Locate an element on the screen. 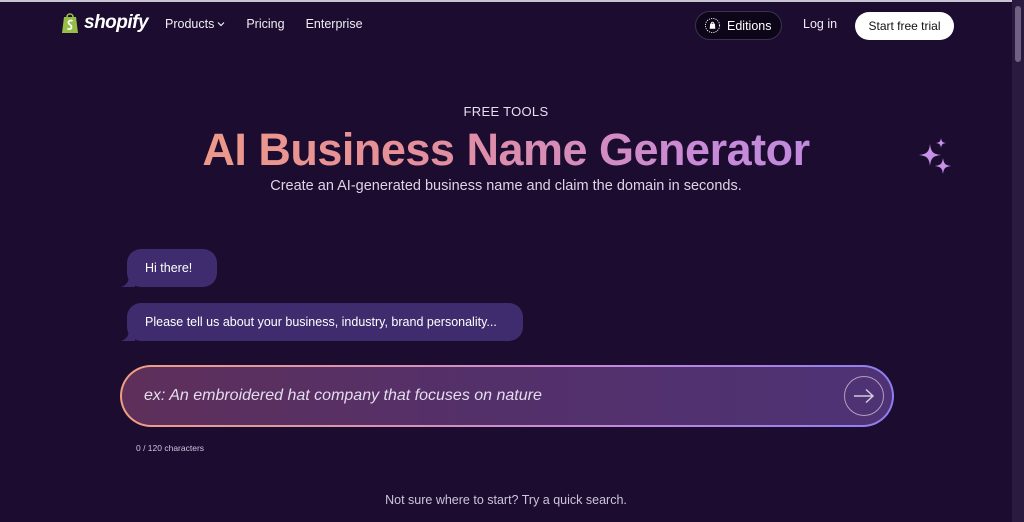  business-description-field is located at coordinates (507, 396).